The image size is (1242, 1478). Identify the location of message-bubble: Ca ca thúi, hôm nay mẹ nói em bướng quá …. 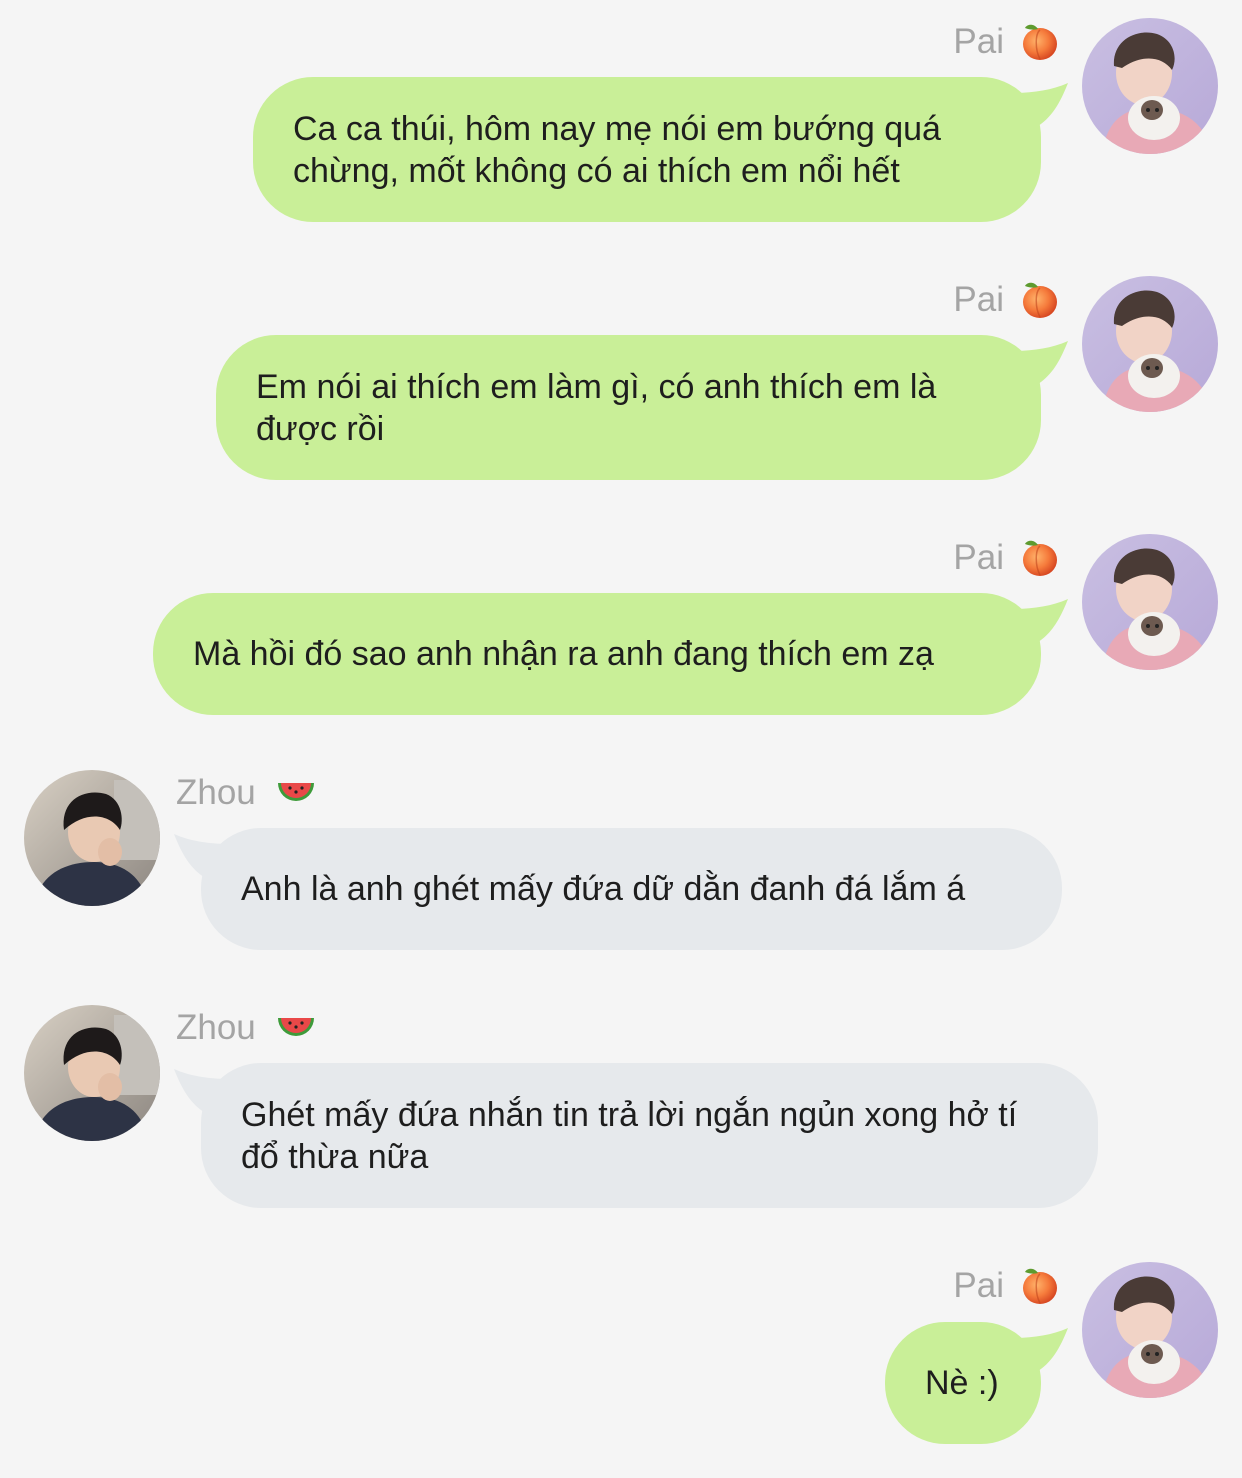
(647, 149).